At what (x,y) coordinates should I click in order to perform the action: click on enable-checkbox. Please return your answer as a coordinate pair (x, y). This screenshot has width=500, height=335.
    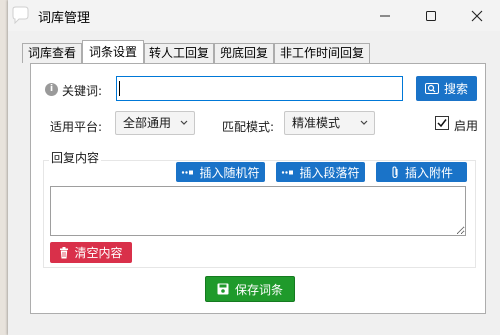
    Looking at the image, I should click on (442, 123).